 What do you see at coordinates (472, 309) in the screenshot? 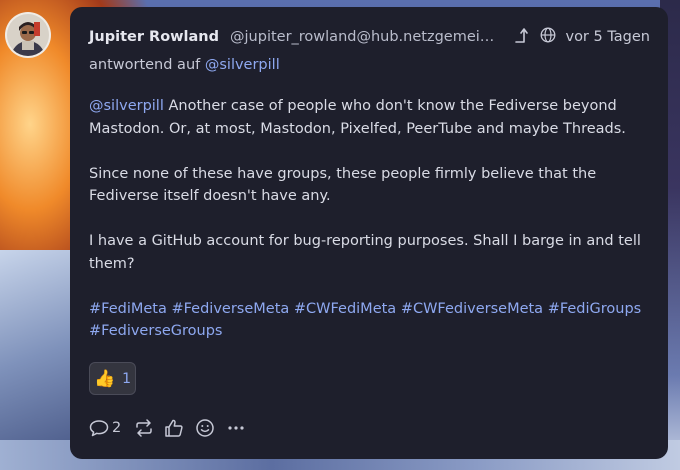
I see `hashtag-link: #CWFediverseMeta` at bounding box center [472, 309].